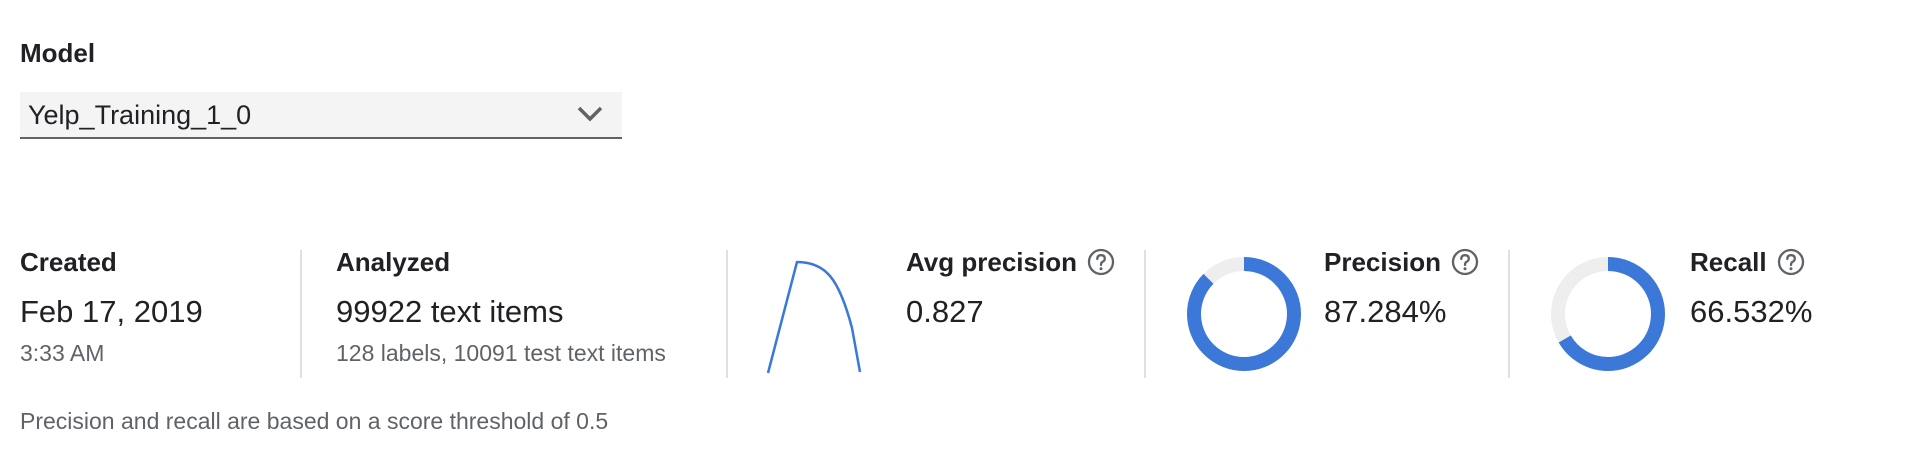 This screenshot has height=452, width=1932. I want to click on avg-precision-title: Avg precision, so click(1010, 262).